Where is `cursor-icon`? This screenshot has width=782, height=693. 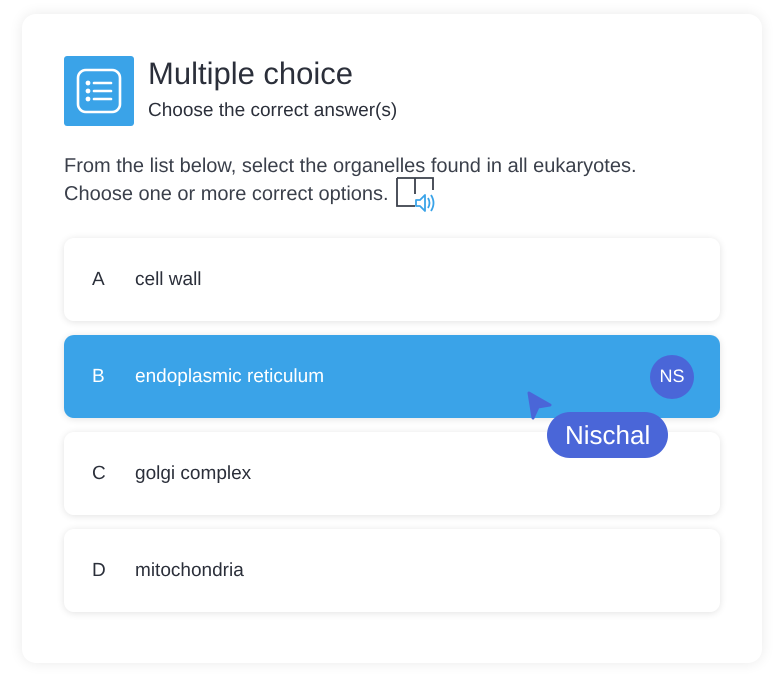
cursor-icon is located at coordinates (539, 405).